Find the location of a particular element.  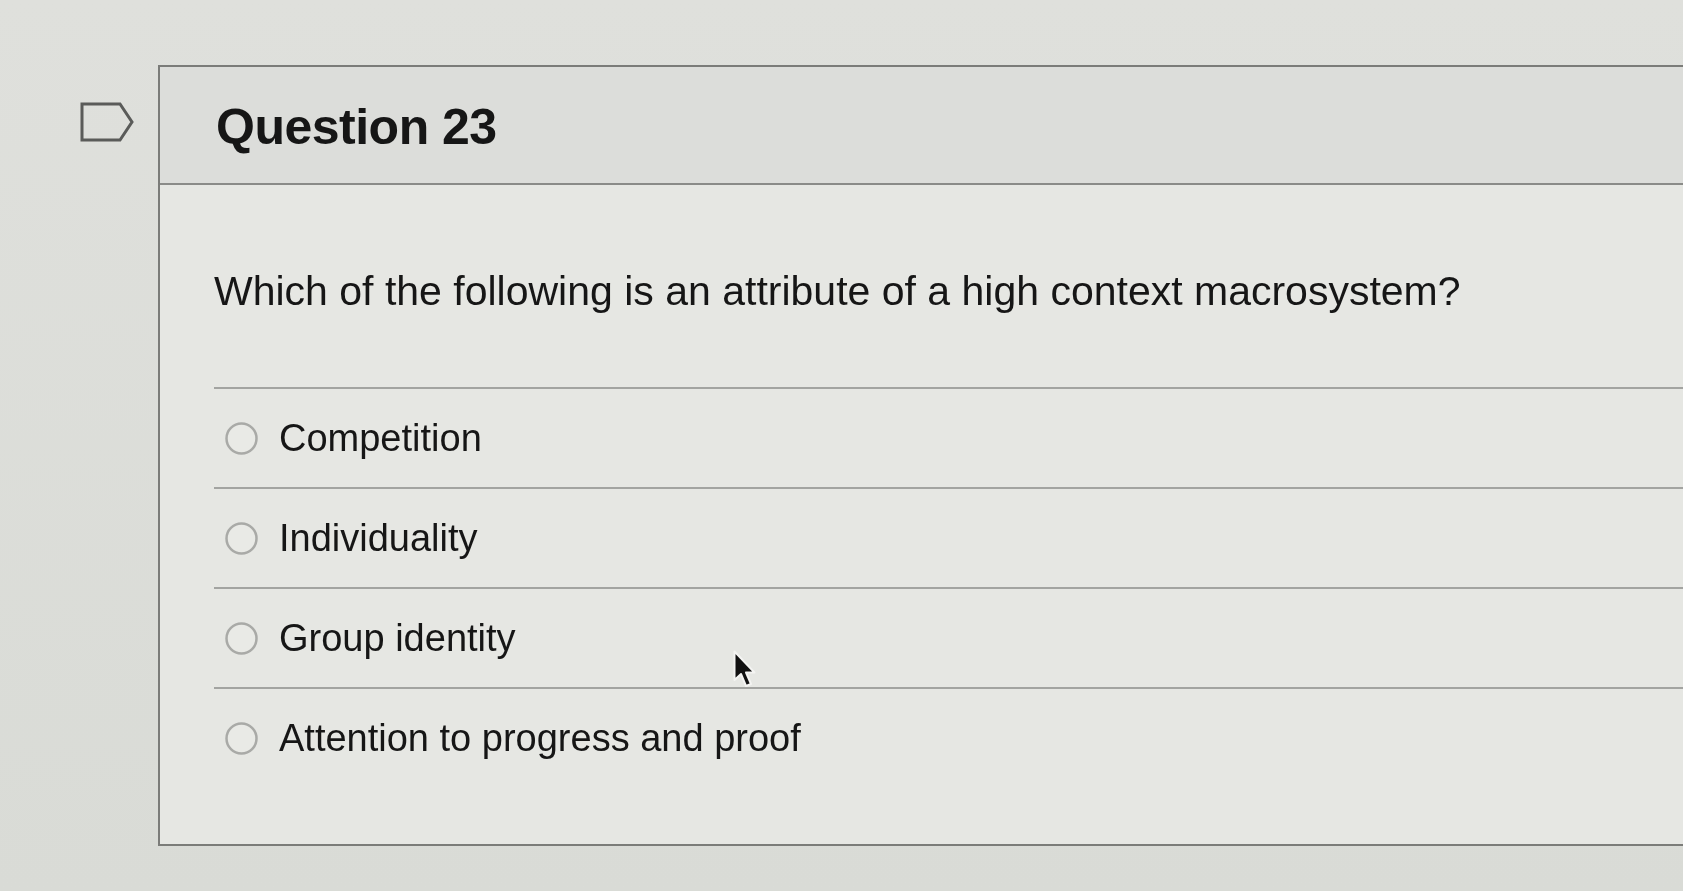

option-label: Competition is located at coordinates (380, 438).